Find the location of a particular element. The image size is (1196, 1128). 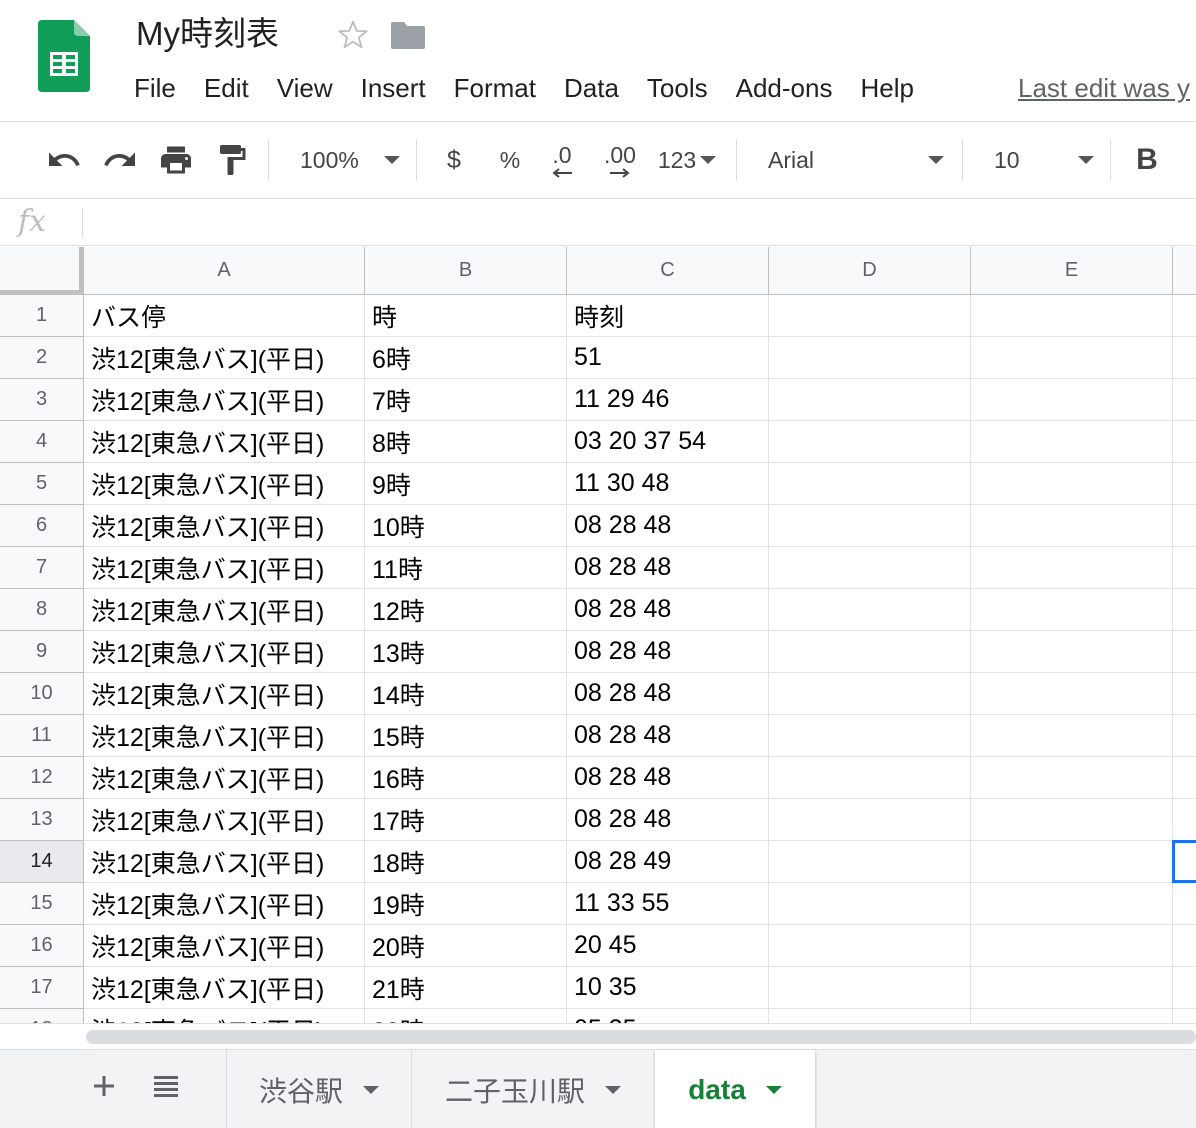

row-header: 10 is located at coordinates (42, 694).